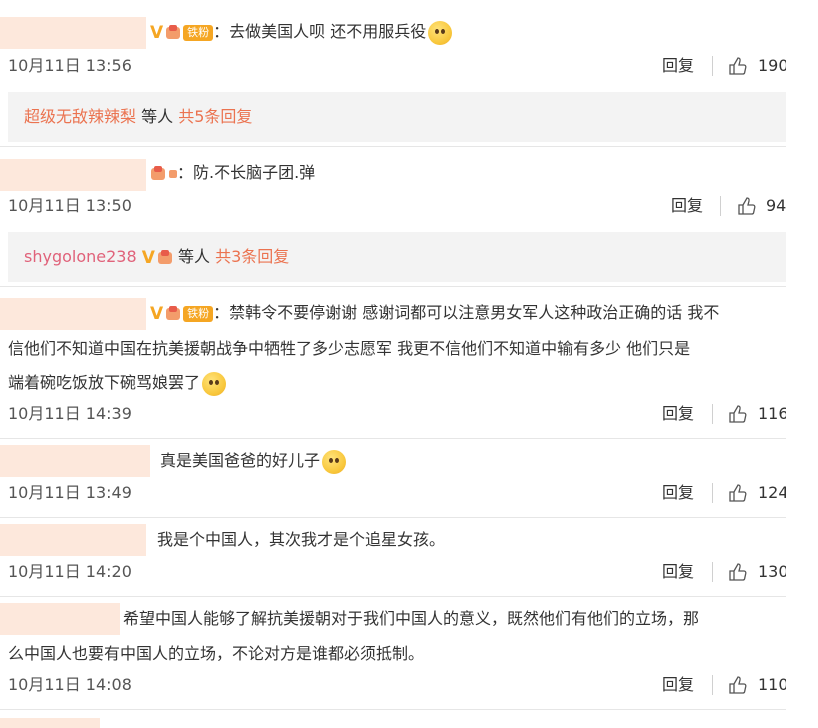 Image resolution: width=818 pixels, height=728 pixels. I want to click on comment-text: ：禁韩令不要停谢谢 感谢词都可以注意男女军人这种政治正确的话 我不, so click(466, 312).